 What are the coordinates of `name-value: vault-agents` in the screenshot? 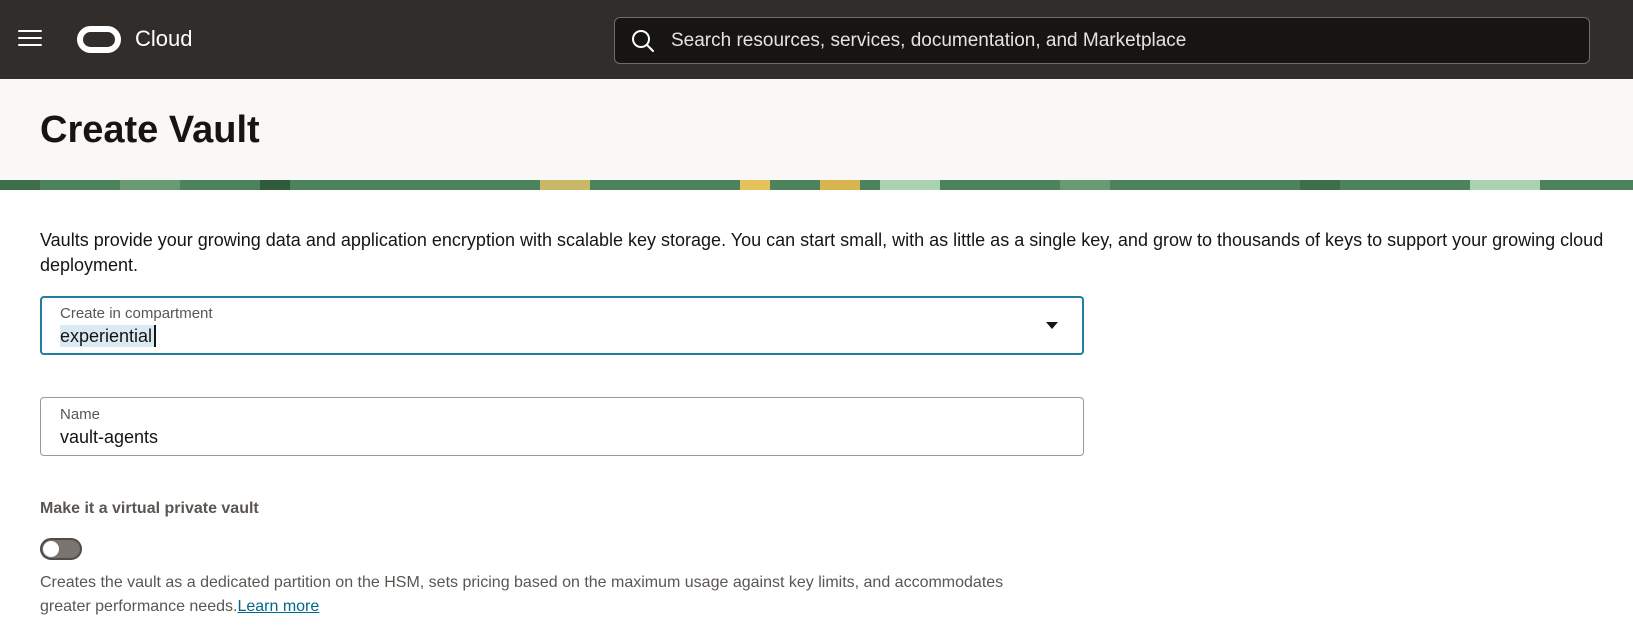 It's located at (109, 437).